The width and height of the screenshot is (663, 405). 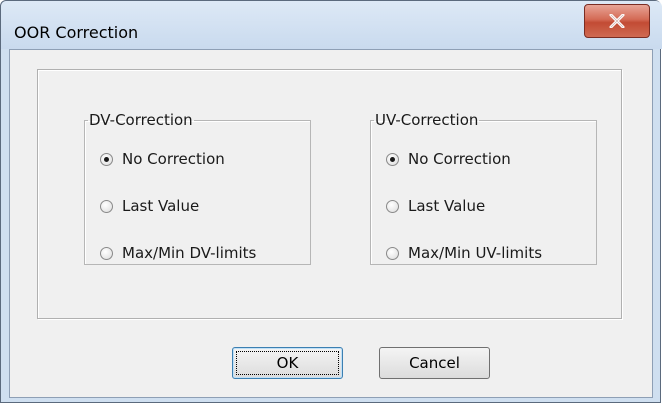 I want to click on uv-option-max-min-limits: Max/Min UV-limits, so click(x=464, y=253).